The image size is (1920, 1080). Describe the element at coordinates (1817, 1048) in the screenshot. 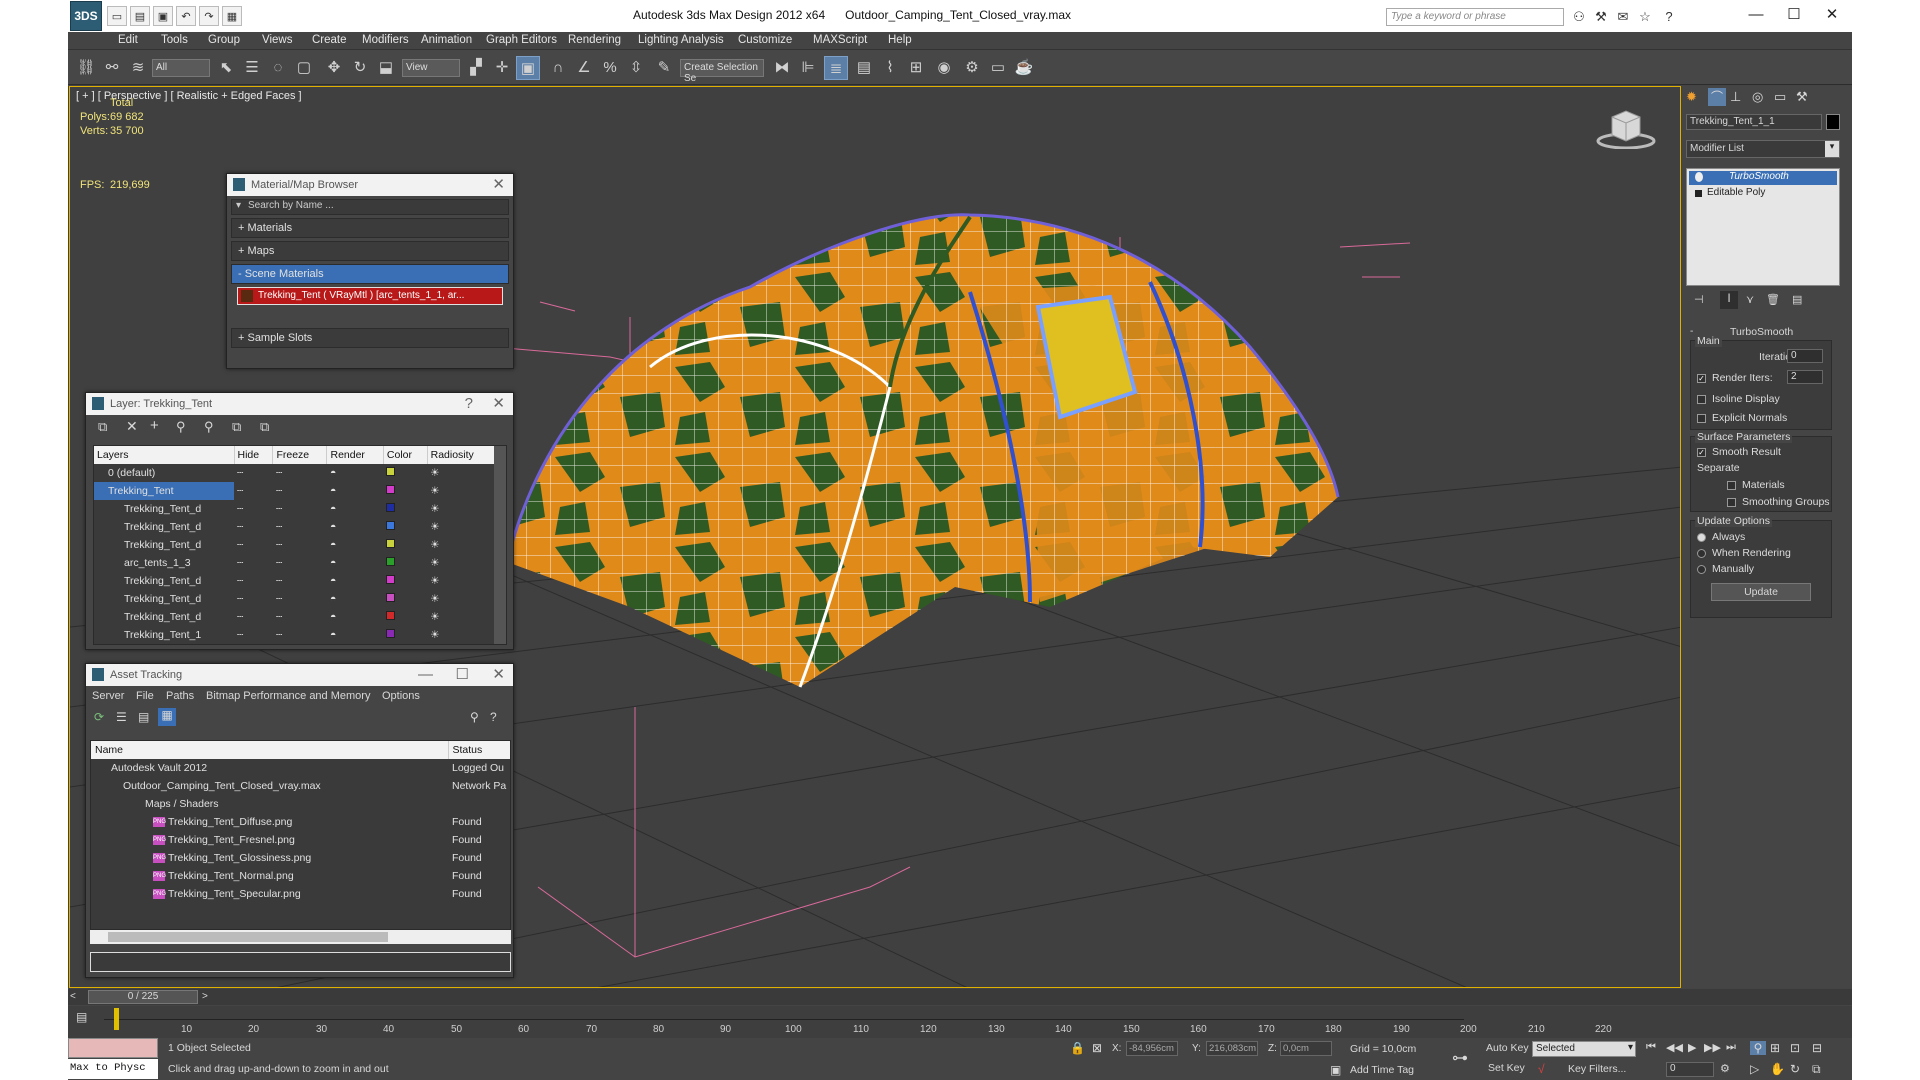

I see `zoom-extents-all-icon: ⊟` at that location.